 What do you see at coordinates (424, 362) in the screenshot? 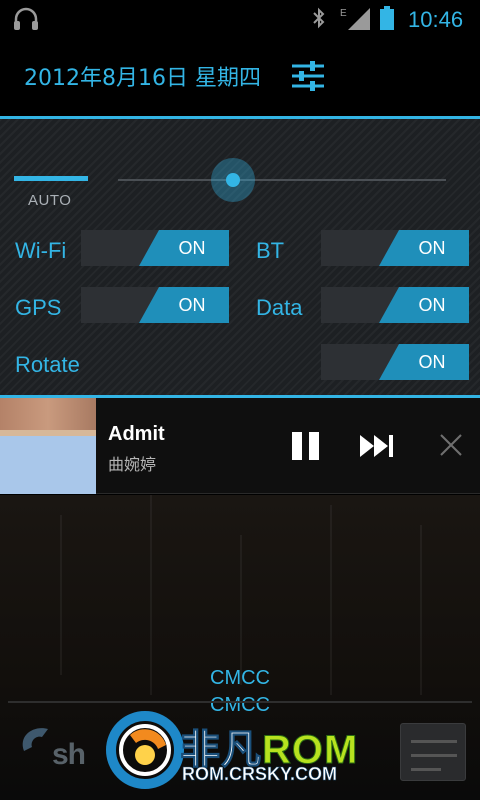
I see `rotate-toggle-state: ON` at bounding box center [424, 362].